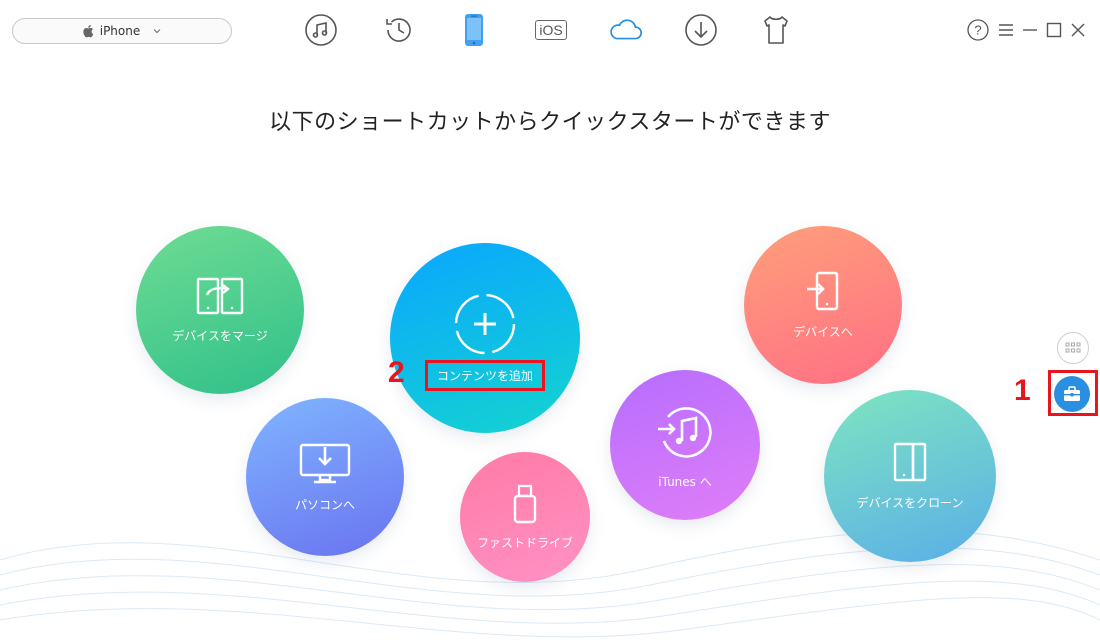 This screenshot has height=640, width=1100. I want to click on apple-icon, so click(88, 31).